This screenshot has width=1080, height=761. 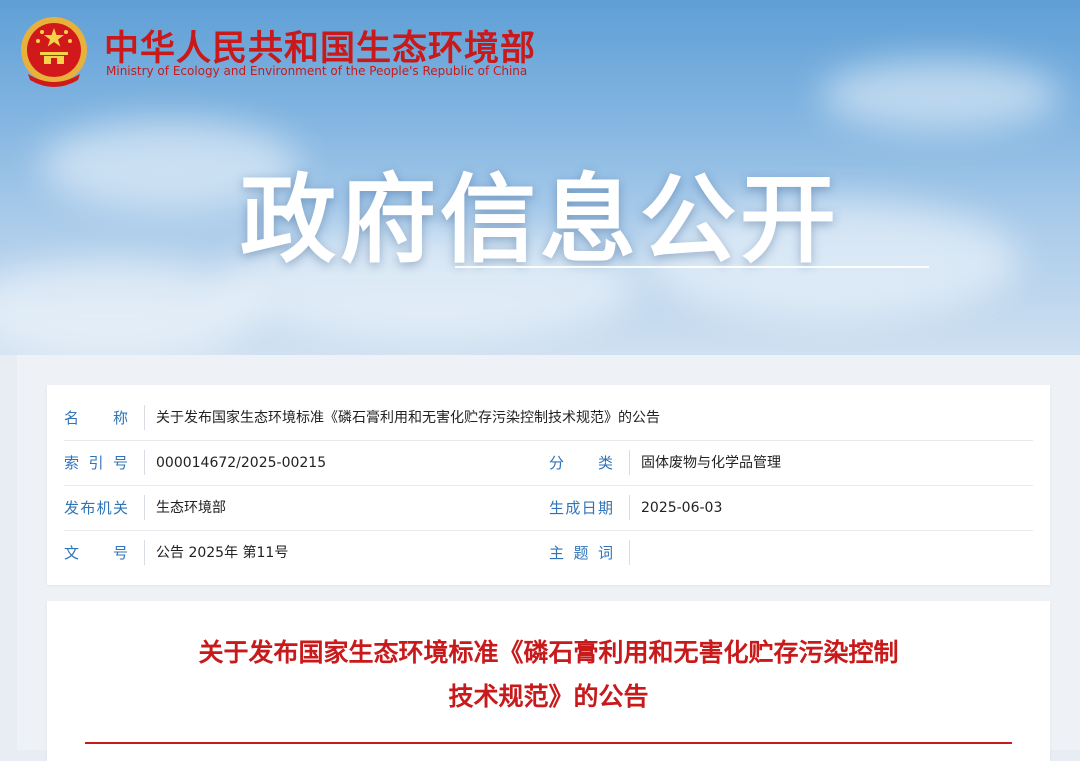 I want to click on meta-row-issuer: 发布机关 生态环境部 生成日期 2025-06-03, so click(x=548, y=508).